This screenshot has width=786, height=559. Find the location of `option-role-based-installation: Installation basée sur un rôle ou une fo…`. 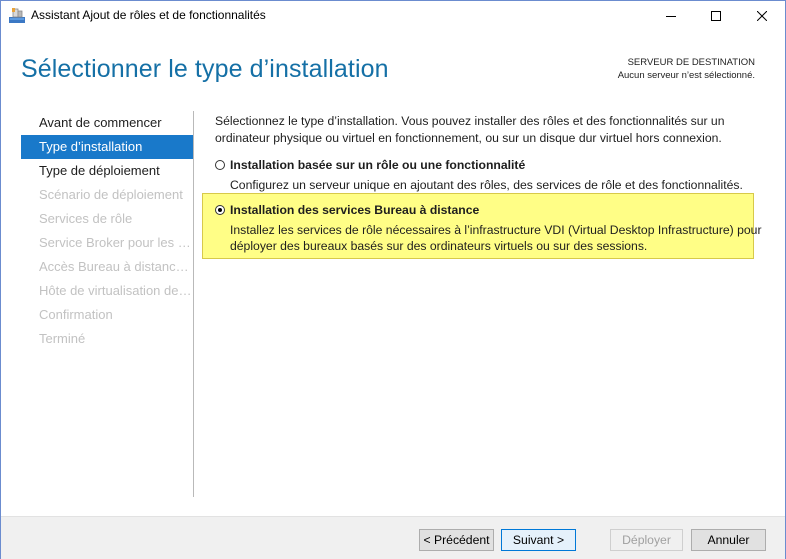

option-role-based-installation: Installation basée sur un rôle ou une fo… is located at coordinates (487, 175).